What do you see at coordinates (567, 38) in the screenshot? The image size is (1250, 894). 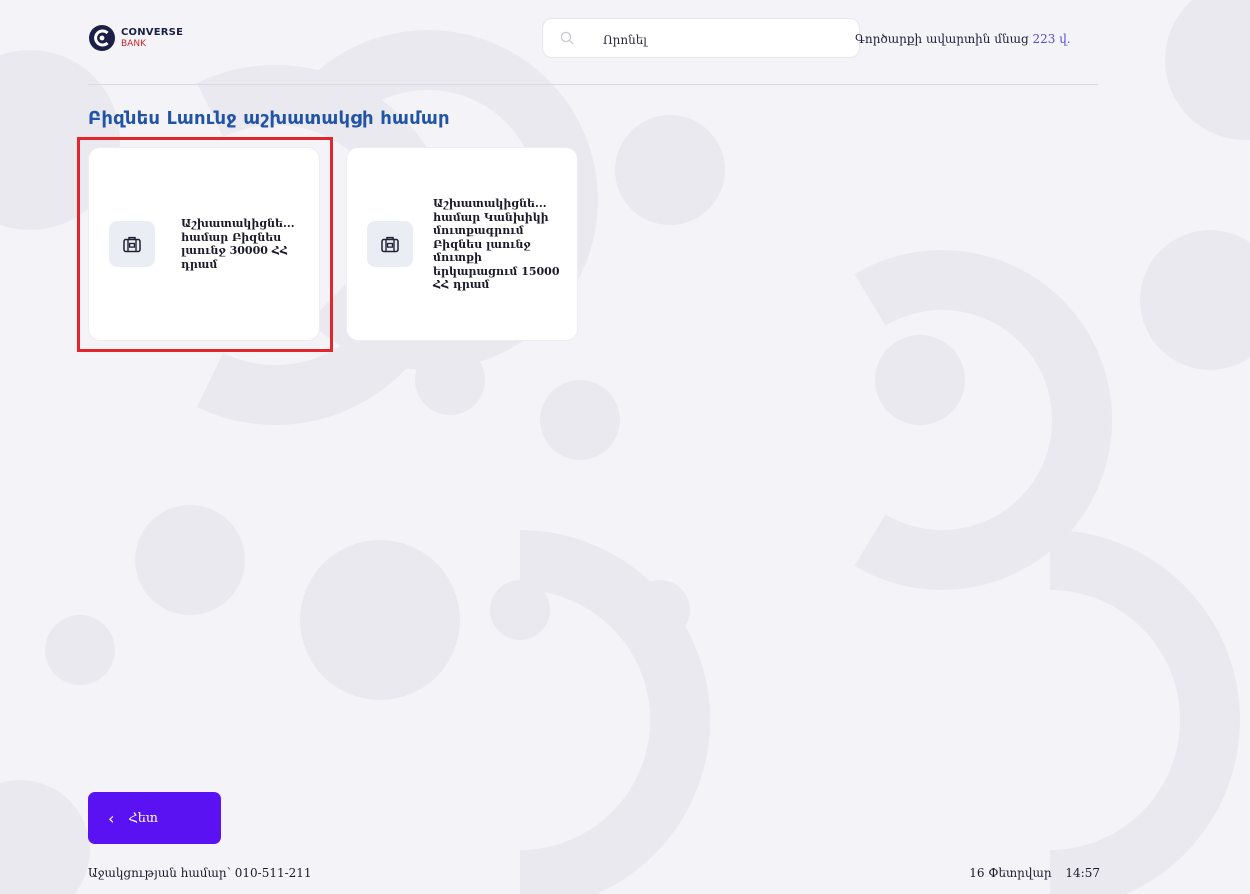 I see `search-icon` at bounding box center [567, 38].